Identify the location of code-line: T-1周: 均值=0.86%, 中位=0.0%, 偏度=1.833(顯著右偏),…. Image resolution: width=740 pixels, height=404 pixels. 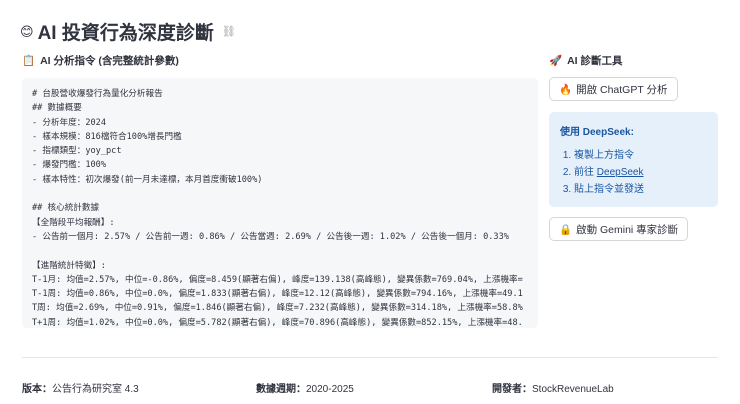
(277, 294).